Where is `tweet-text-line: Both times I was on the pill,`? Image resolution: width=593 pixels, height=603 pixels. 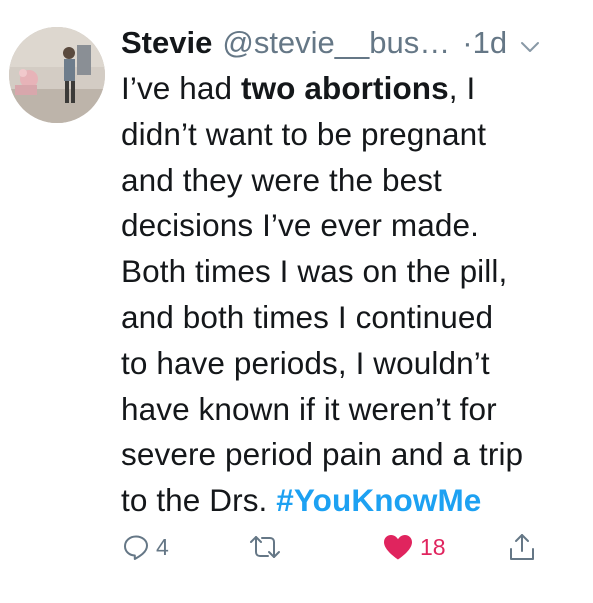 tweet-text-line: Both times I was on the pill, is located at coordinates (314, 271).